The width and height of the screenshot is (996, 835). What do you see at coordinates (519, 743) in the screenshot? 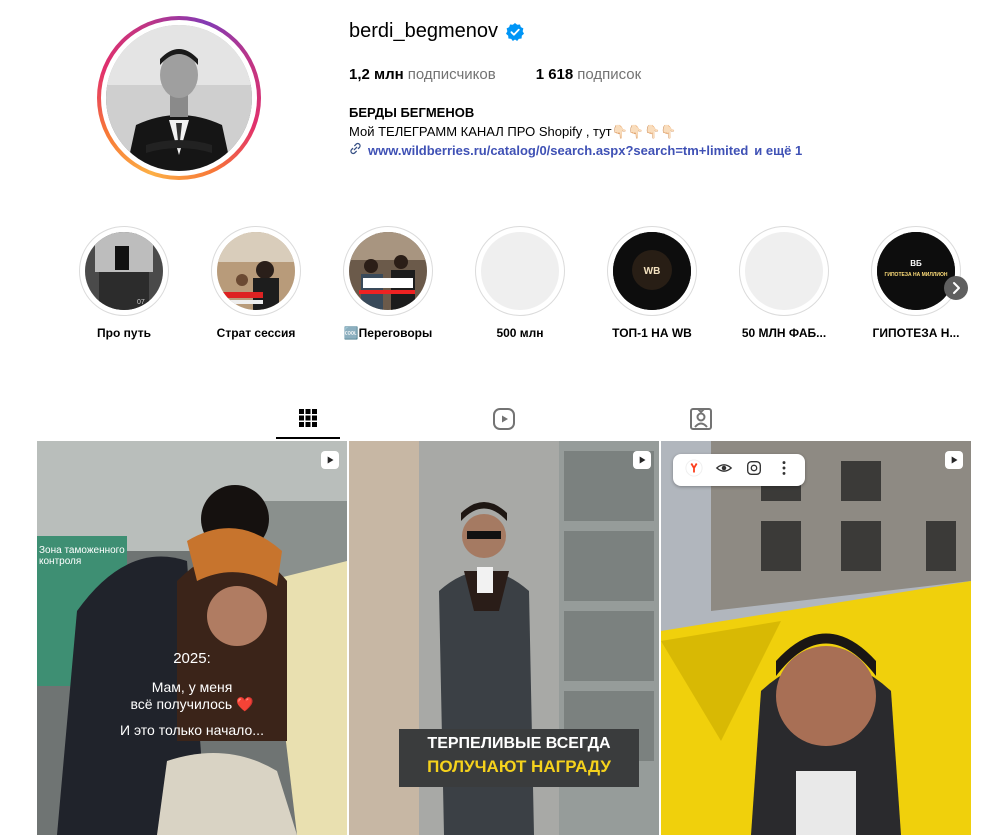
I see `post-banner-line1: ТЕРПЕЛИВЫЕ ВСЕГДА` at bounding box center [519, 743].